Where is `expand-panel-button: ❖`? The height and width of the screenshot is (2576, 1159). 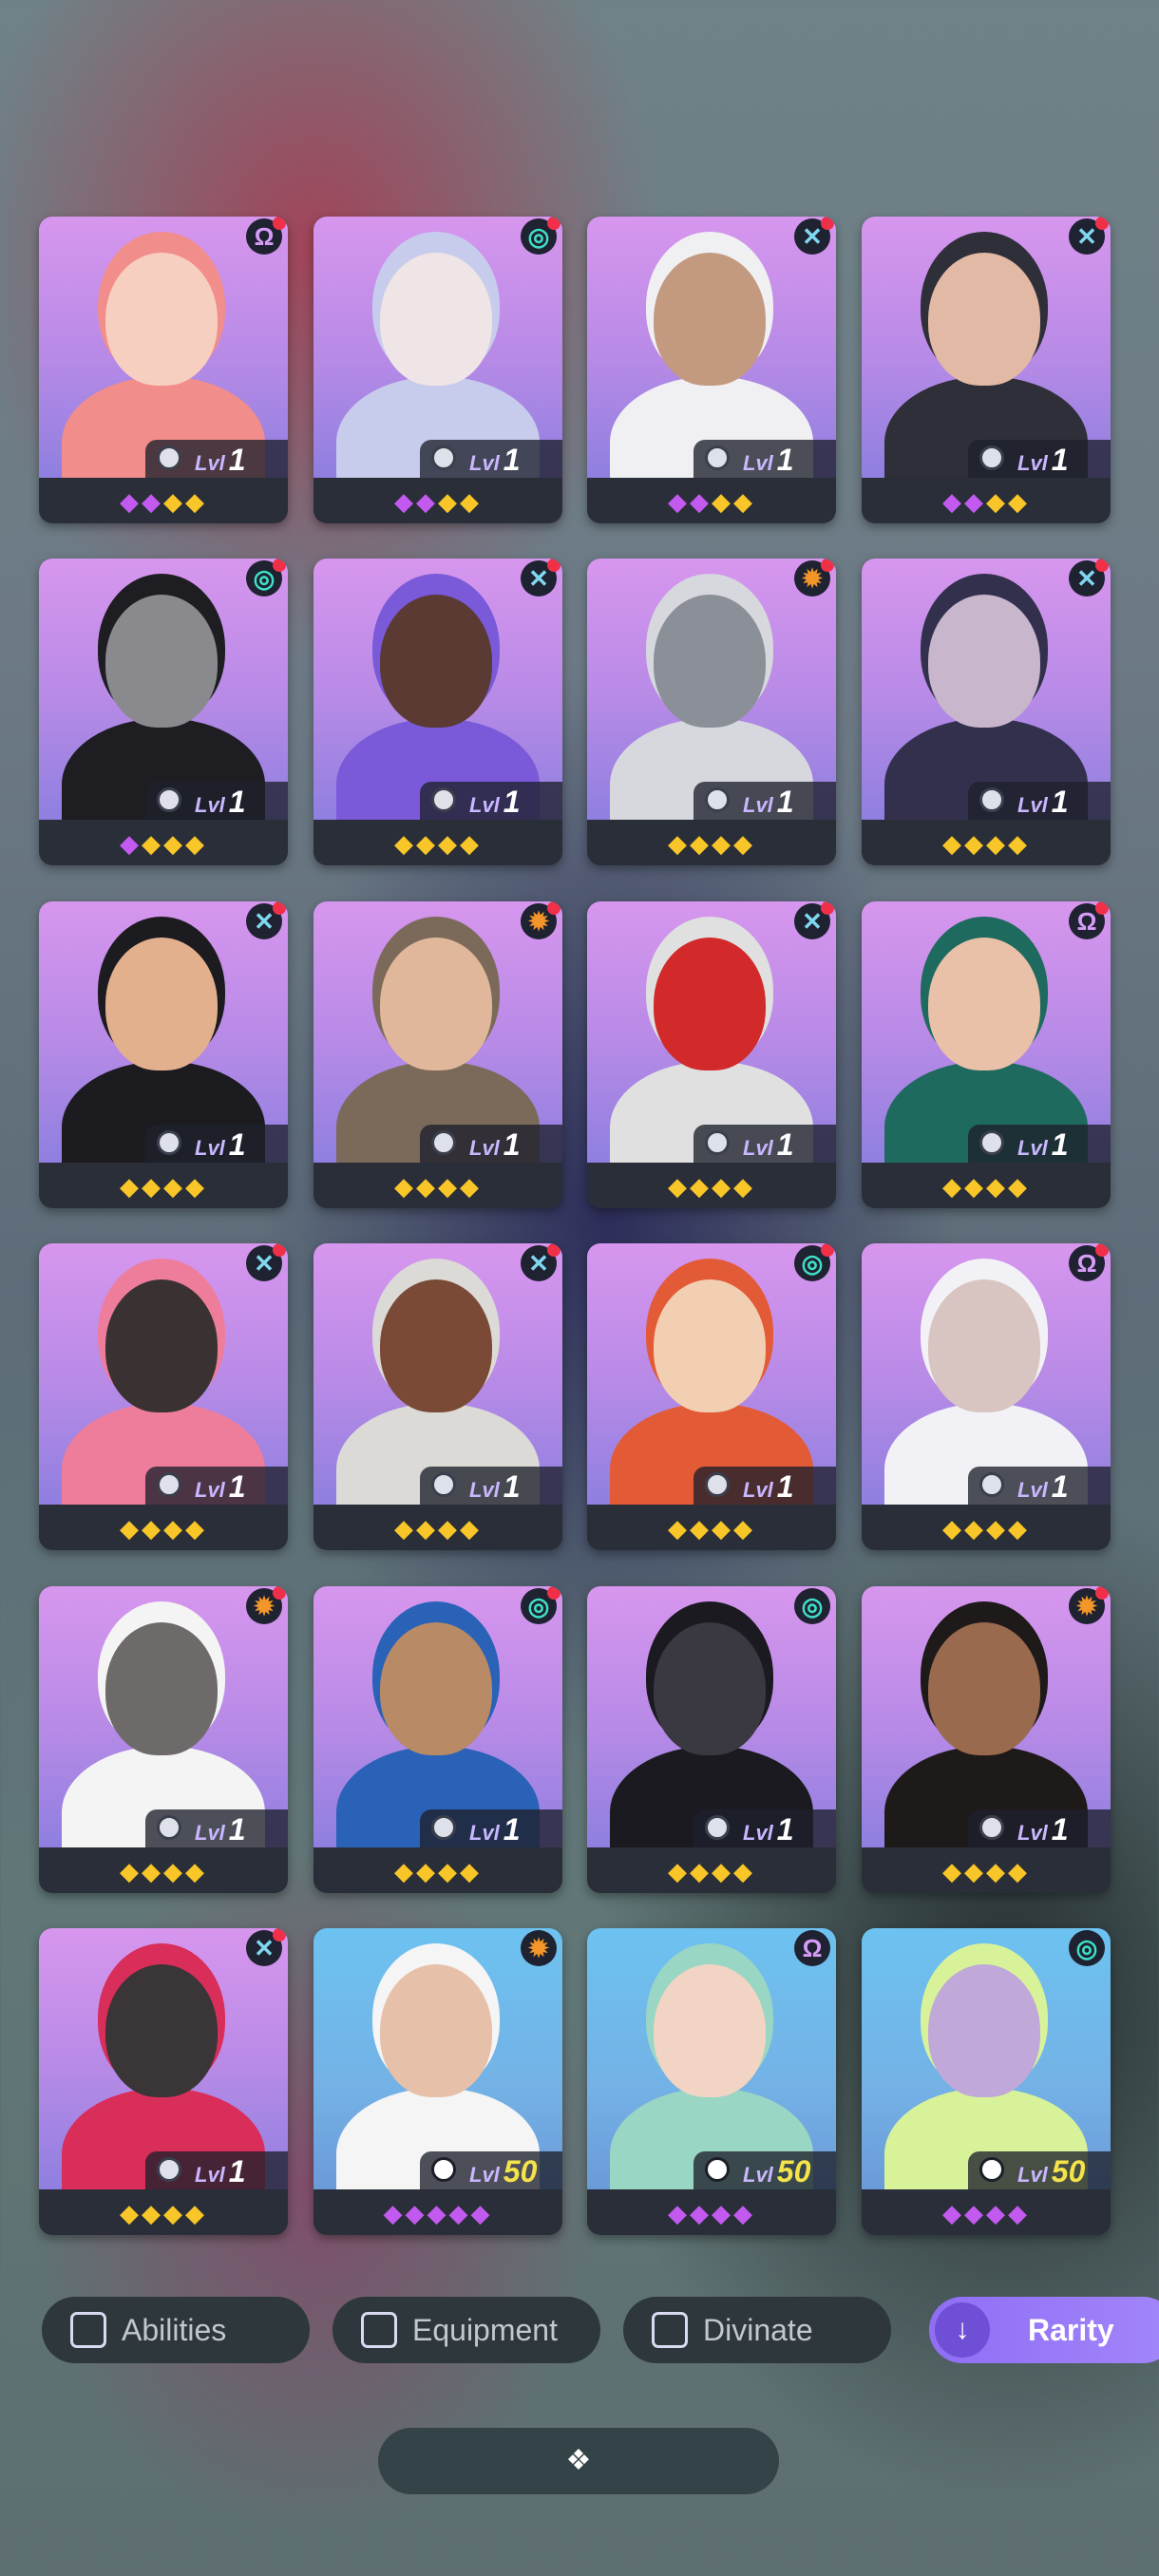 expand-panel-button: ❖ is located at coordinates (578, 2461).